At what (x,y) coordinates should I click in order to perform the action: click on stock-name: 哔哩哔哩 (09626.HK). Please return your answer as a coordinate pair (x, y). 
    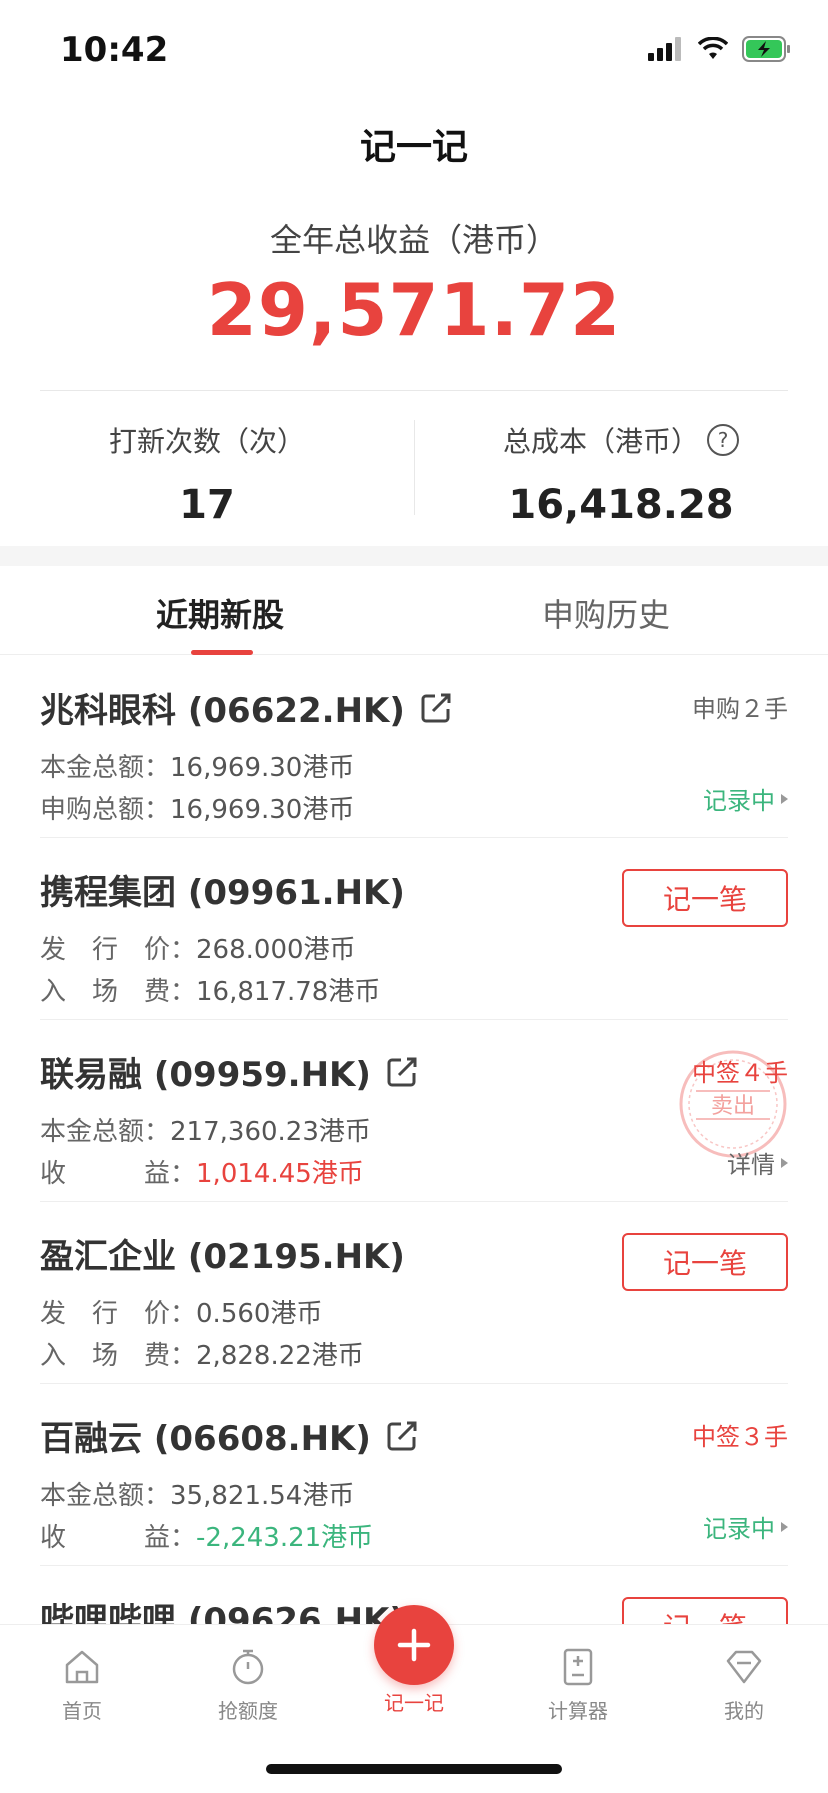
    Looking at the image, I should click on (222, 1612).